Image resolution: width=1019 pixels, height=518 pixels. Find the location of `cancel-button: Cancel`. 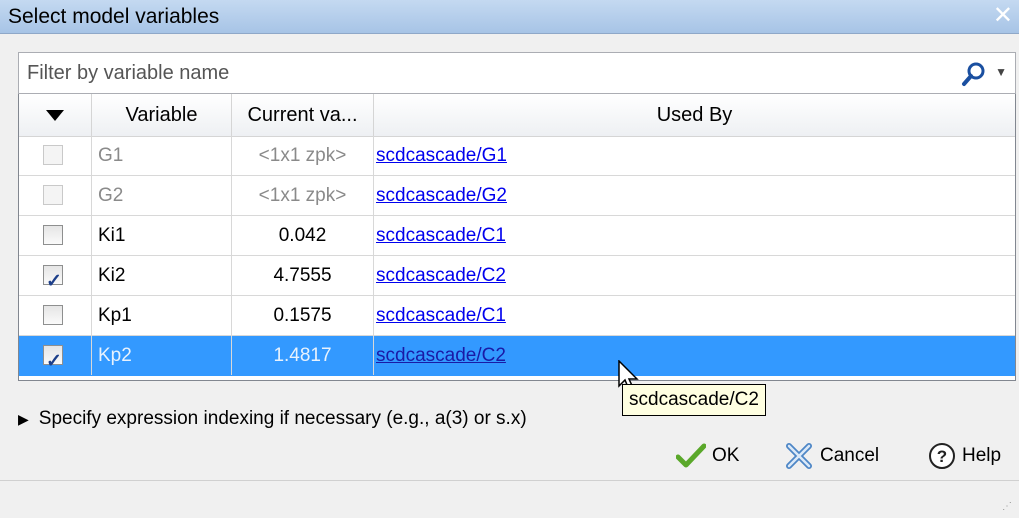

cancel-button: Cancel is located at coordinates (831, 456).